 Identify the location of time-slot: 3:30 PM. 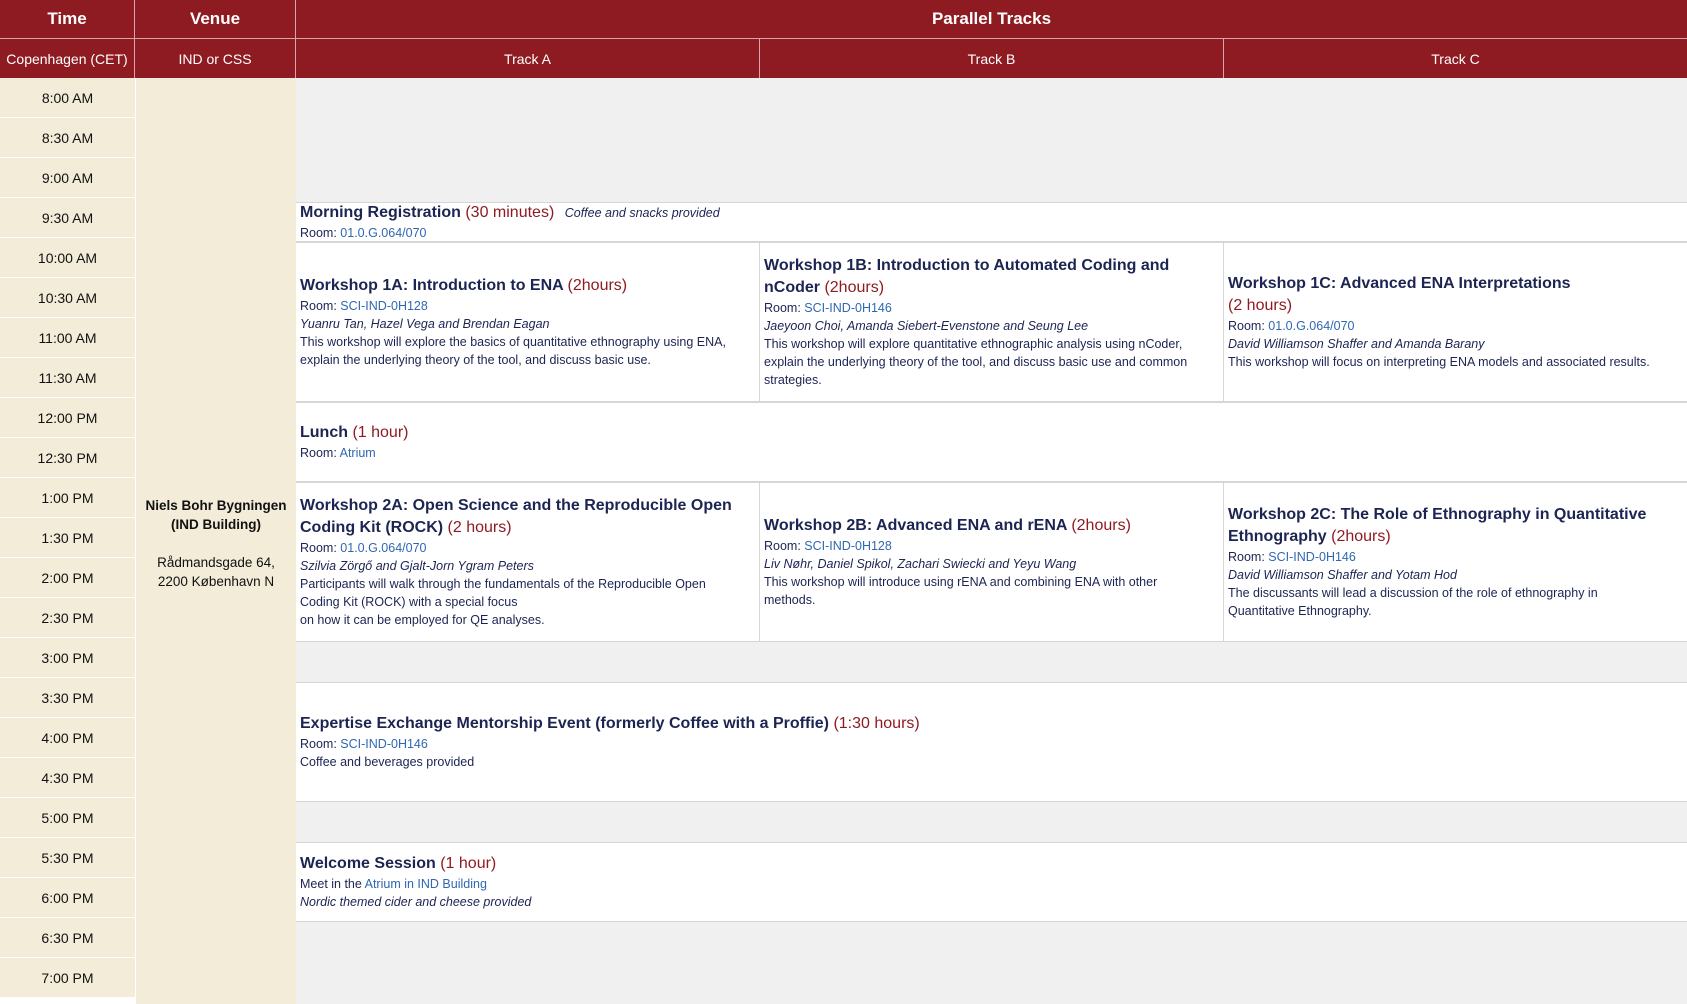
(67, 698).